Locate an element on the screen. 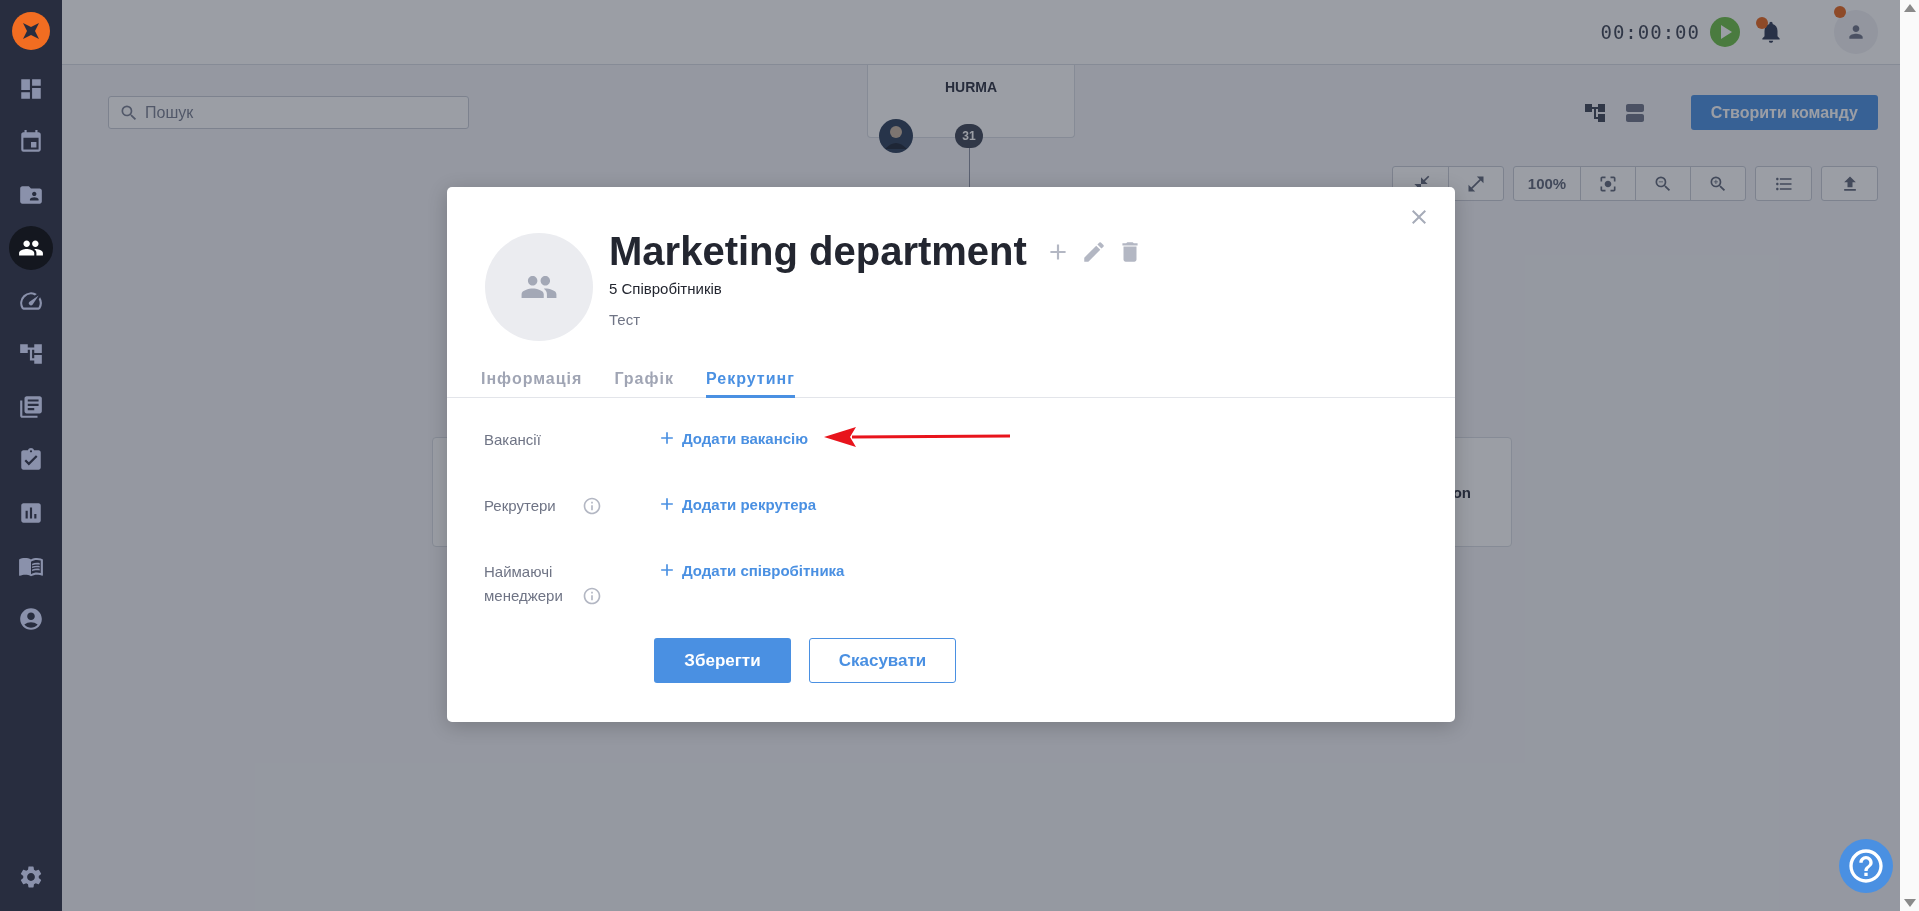 The width and height of the screenshot is (1919, 911). timer: 00:00:00 is located at coordinates (1650, 32).